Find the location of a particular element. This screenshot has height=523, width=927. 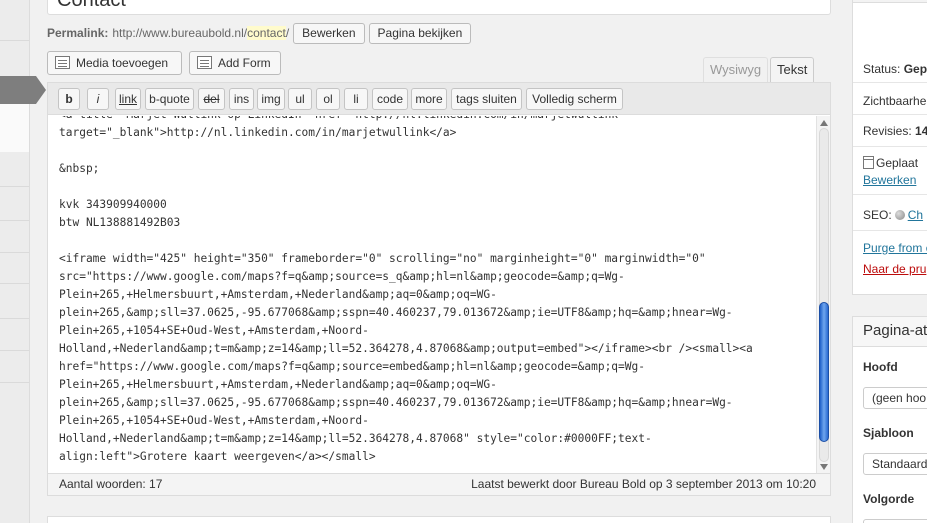

page-attributes-header: Pagina-at is located at coordinates (890, 332).